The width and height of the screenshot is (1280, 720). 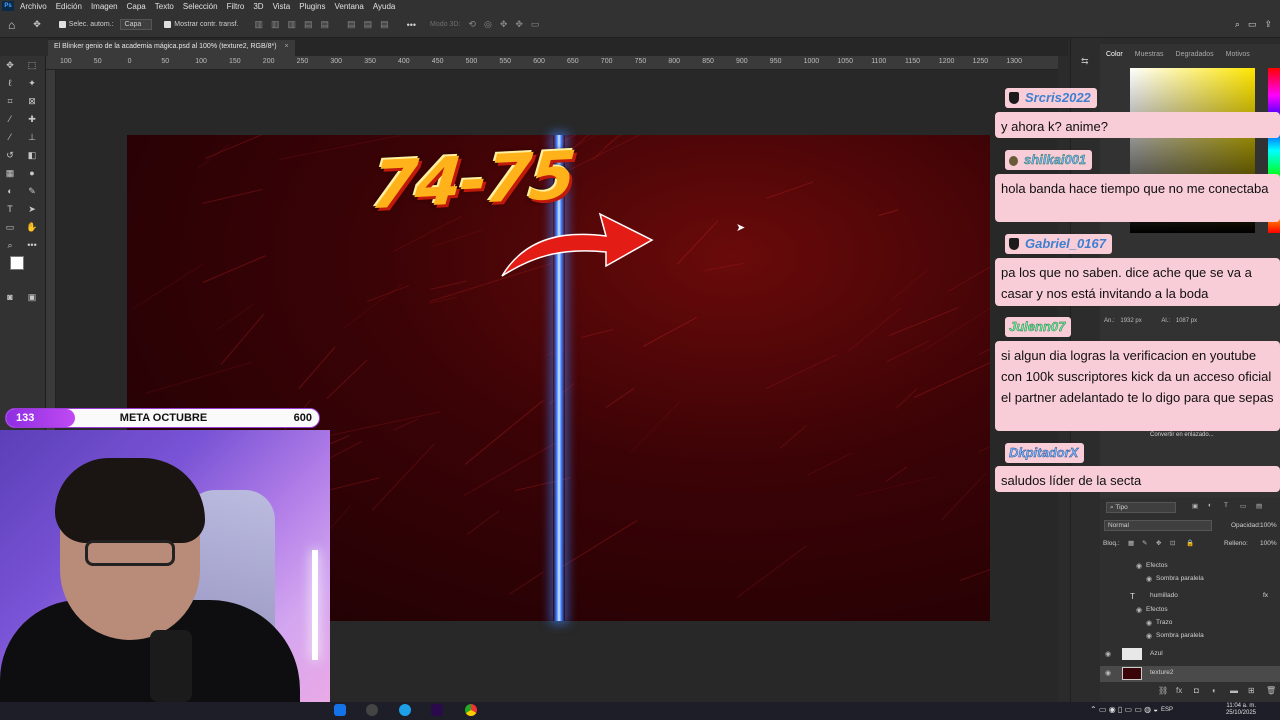 I want to click on brush-tool-icon: ⁄, so click(x=10, y=137).